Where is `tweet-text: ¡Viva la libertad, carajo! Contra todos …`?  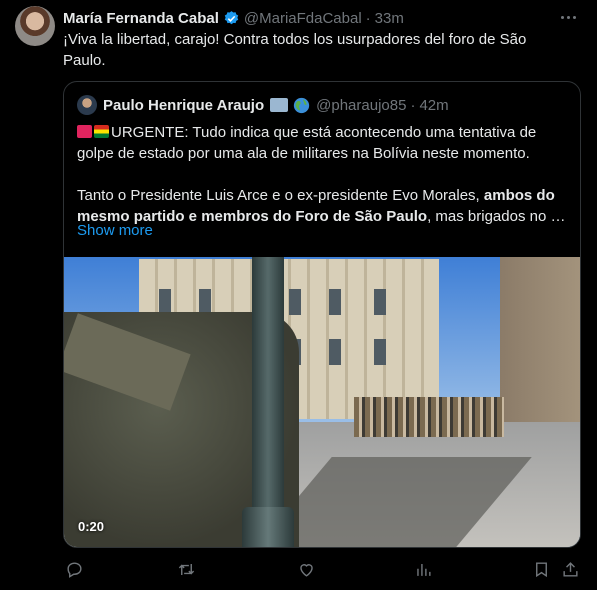 tweet-text: ¡Viva la libertad, carajo! Contra todos … is located at coordinates (295, 50).